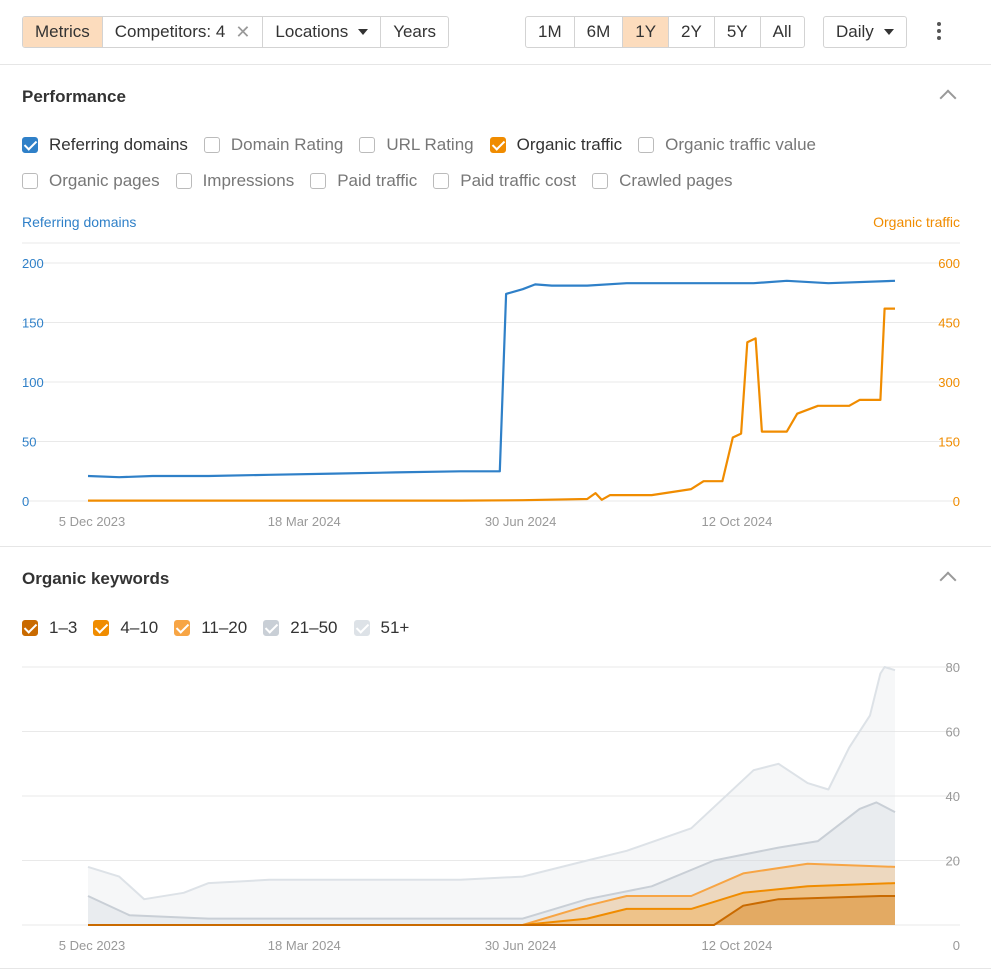  Describe the element at coordinates (949, 263) in the screenshot. I see `right-axis-tick: 600` at that location.